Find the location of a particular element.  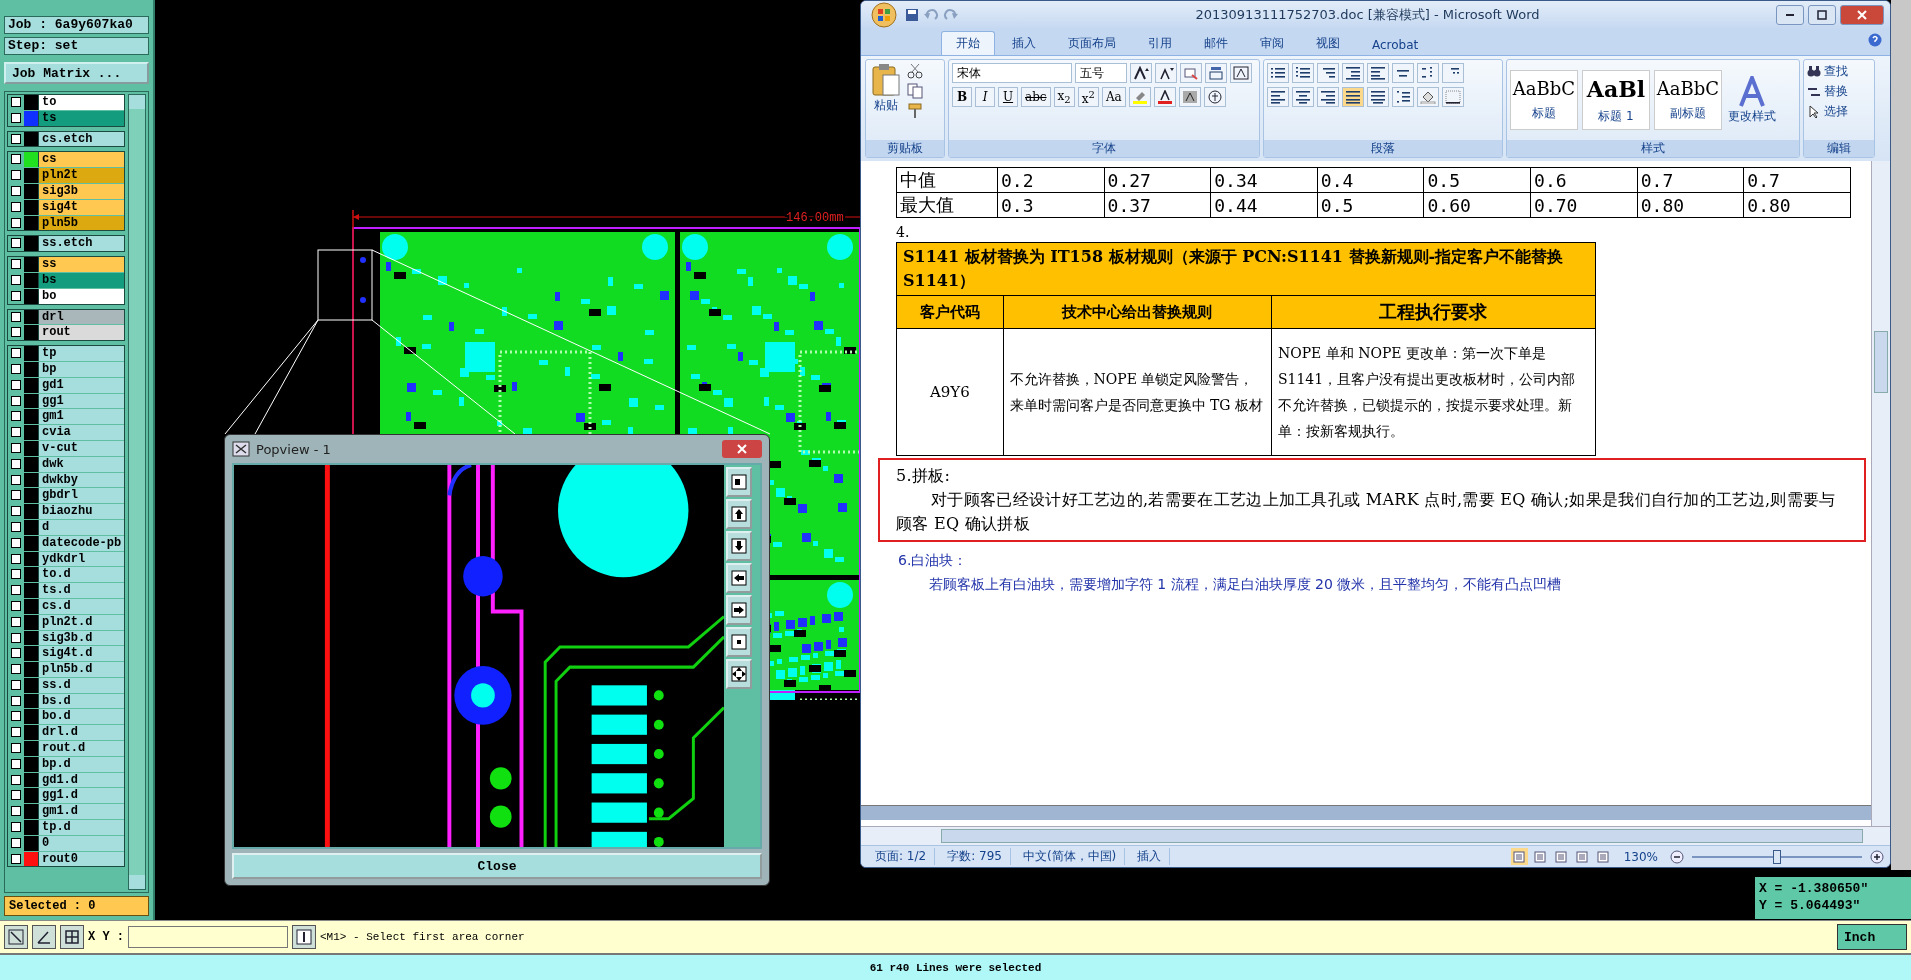

layer-name: datecode-pb is located at coordinates (81, 543).